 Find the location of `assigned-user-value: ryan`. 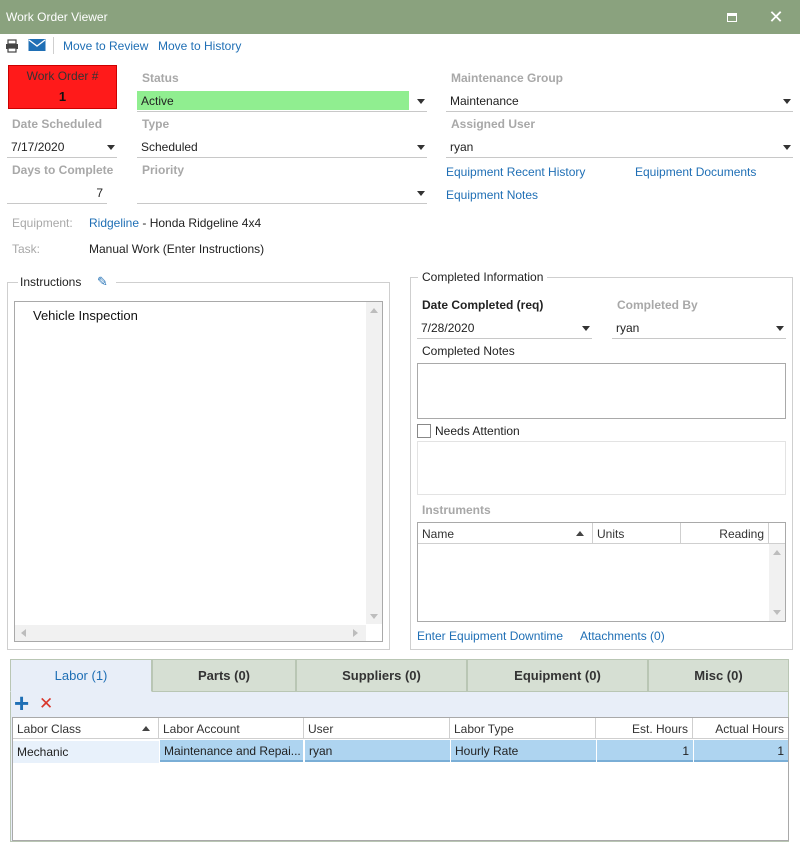

assigned-user-value: ryan is located at coordinates (462, 147).